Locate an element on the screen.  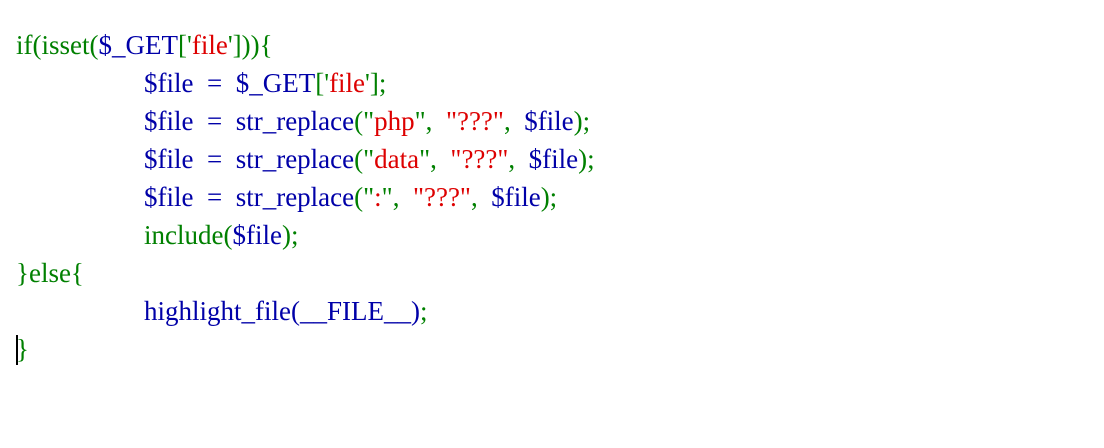
code-token-variable: highlight_file(__FILE__) is located at coordinates (282, 311).